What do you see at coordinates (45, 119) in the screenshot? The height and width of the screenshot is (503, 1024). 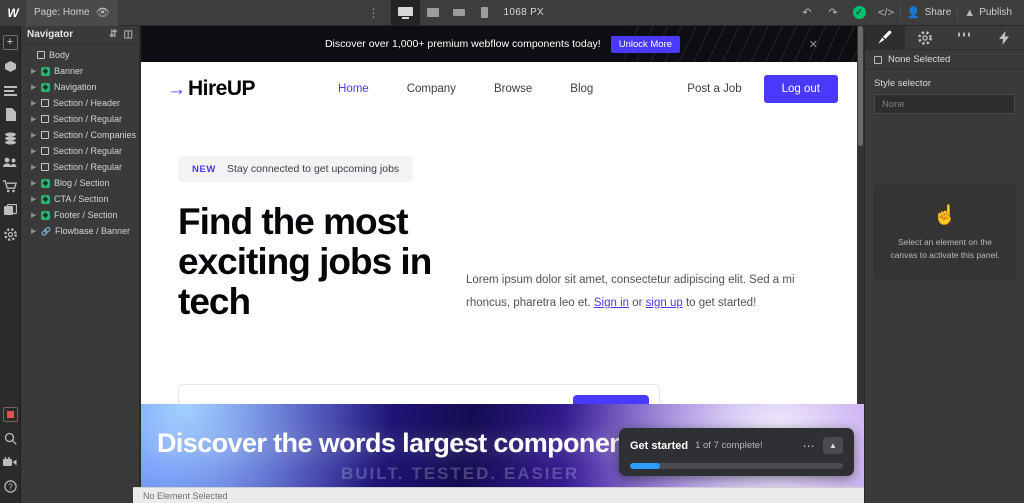 I see `element-square-icon` at bounding box center [45, 119].